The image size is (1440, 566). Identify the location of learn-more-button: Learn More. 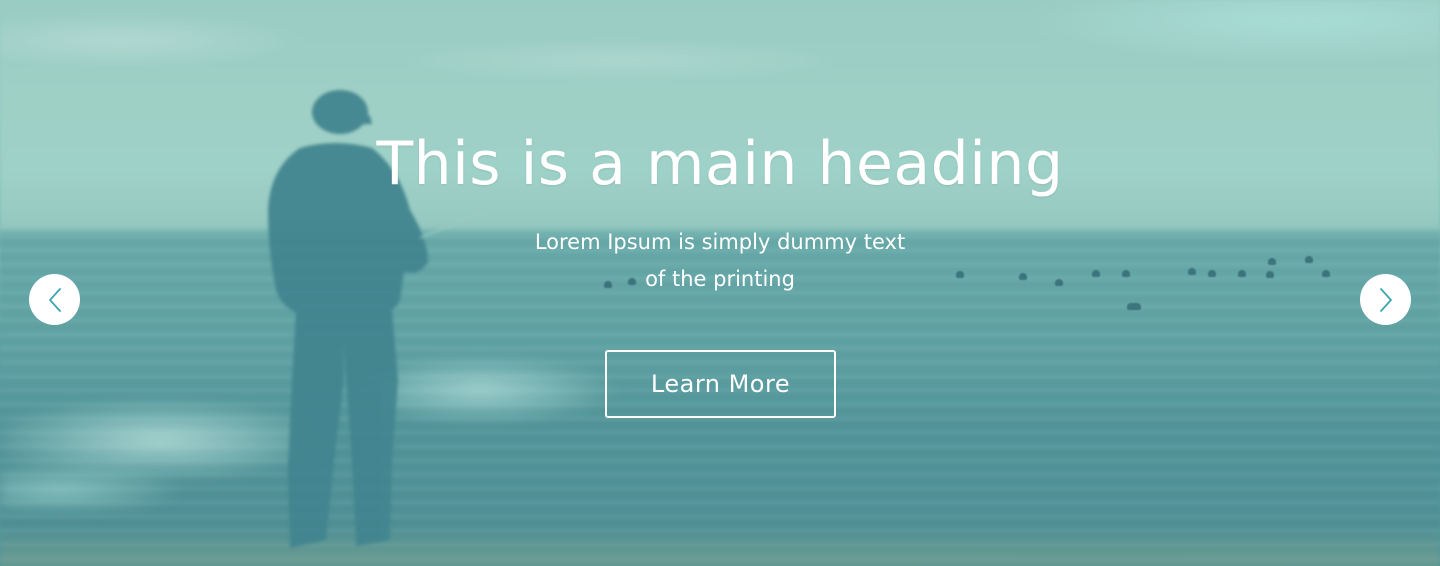
(720, 384).